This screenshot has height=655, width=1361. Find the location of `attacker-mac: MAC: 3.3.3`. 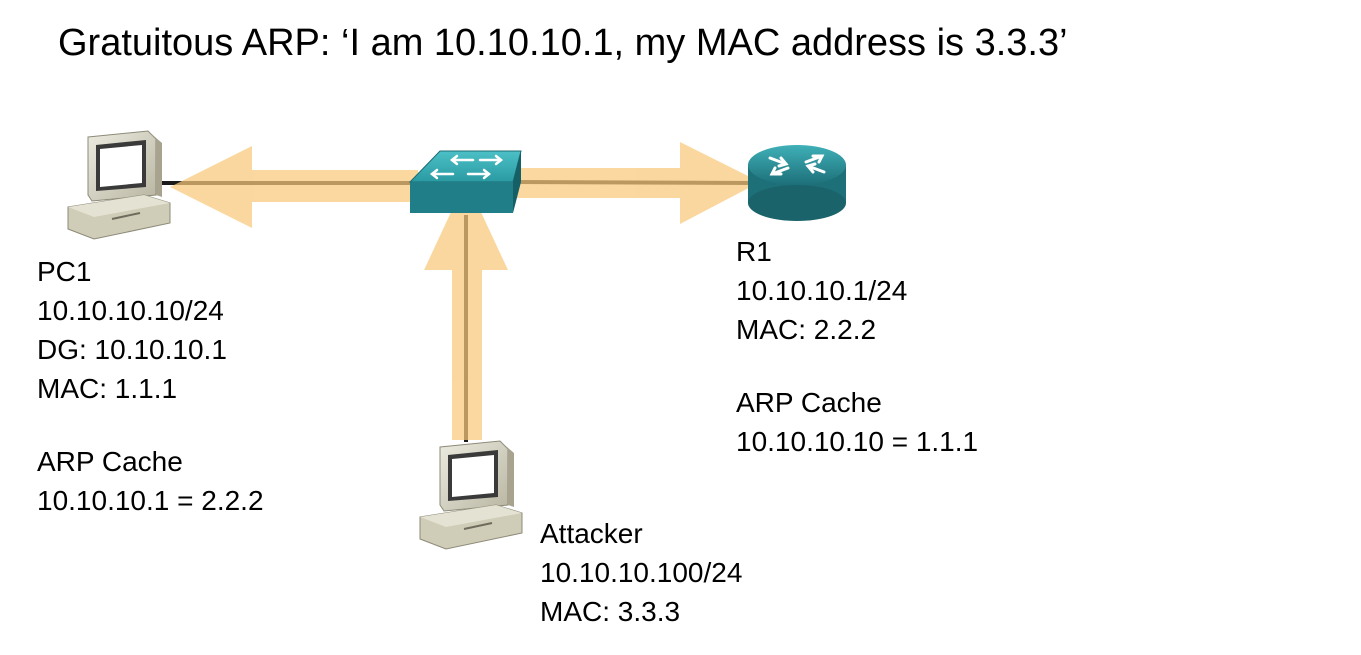

attacker-mac: MAC: 3.3.3 is located at coordinates (610, 611).